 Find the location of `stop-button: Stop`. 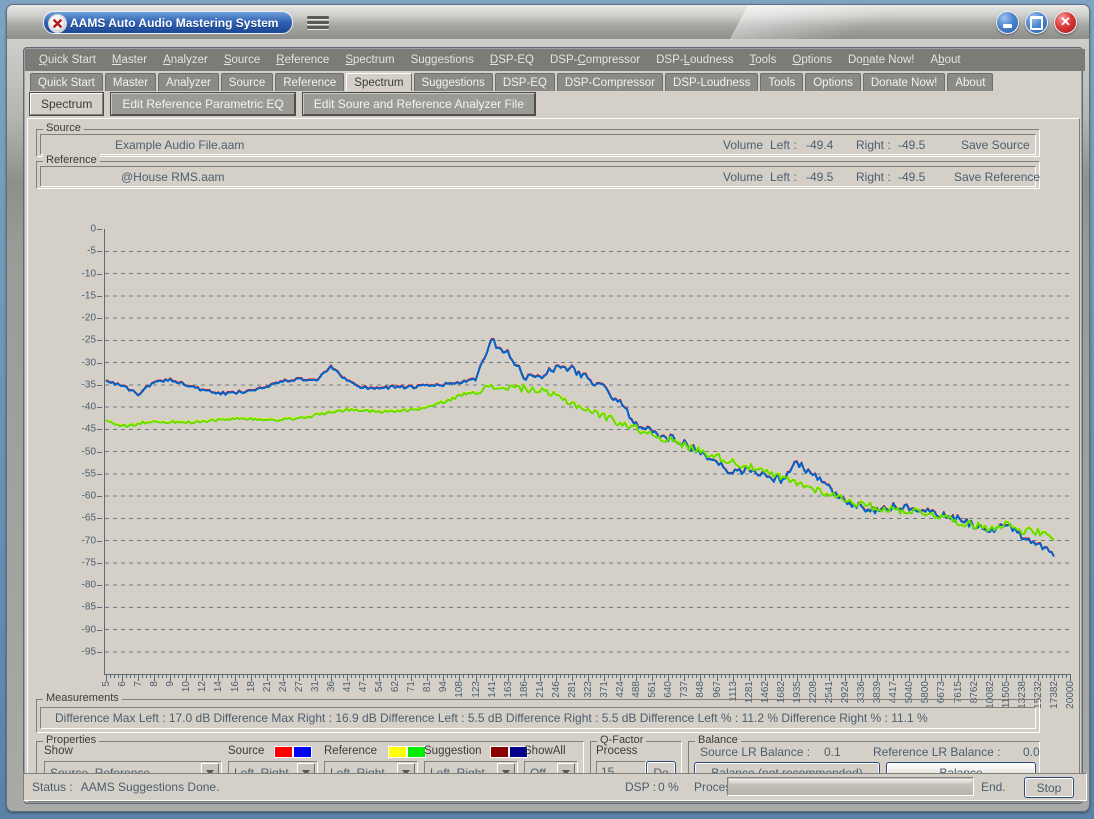

stop-button: Stop is located at coordinates (1049, 787).